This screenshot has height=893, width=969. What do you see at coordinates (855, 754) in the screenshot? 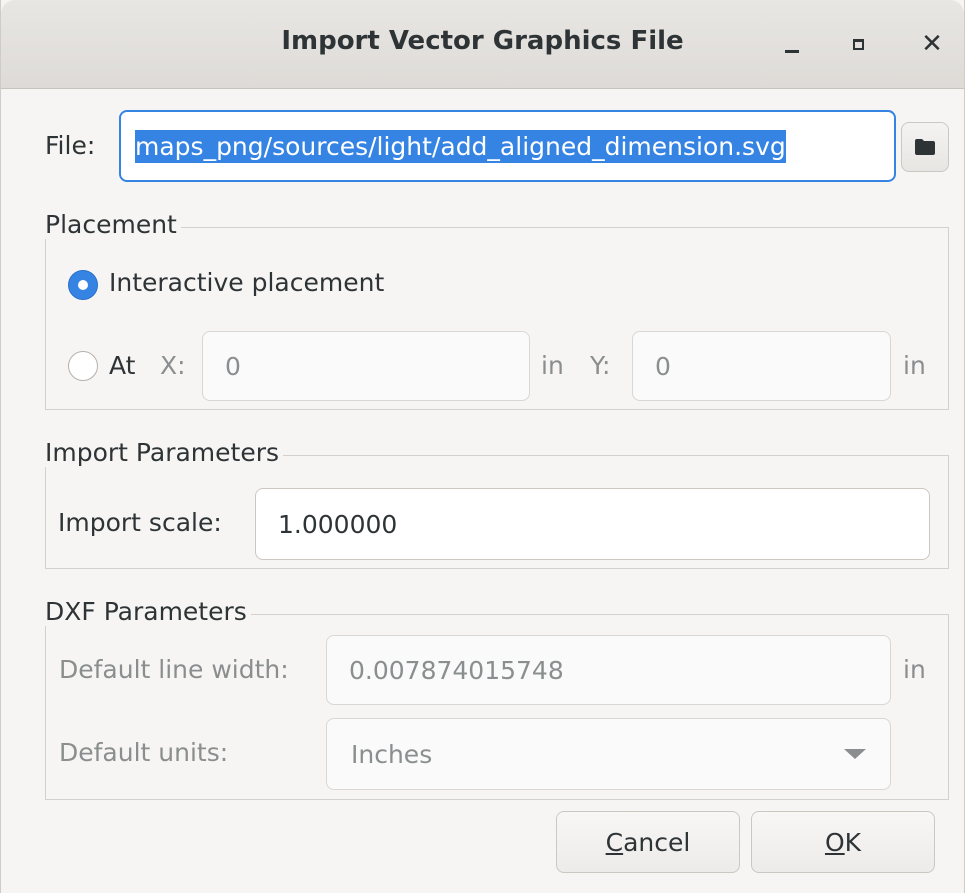
I see `chevron-down-icon` at bounding box center [855, 754].